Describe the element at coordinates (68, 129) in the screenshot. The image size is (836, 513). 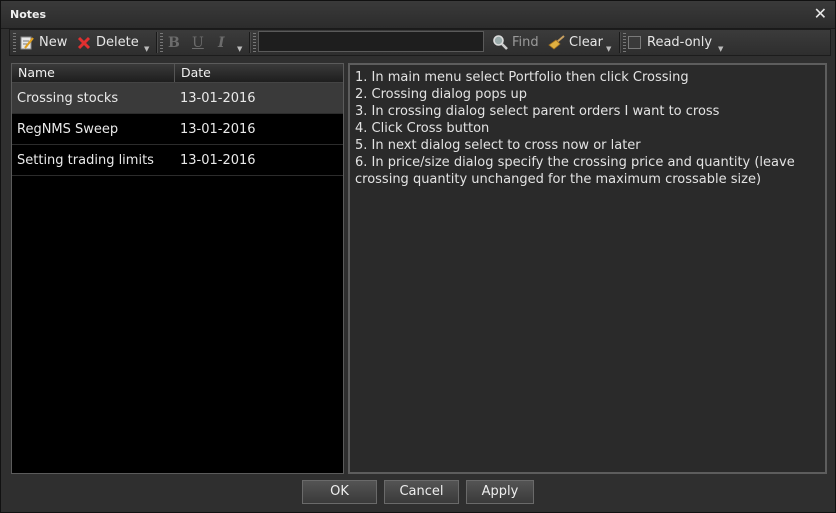
I see `note-name: RegNMS Sweep` at that location.